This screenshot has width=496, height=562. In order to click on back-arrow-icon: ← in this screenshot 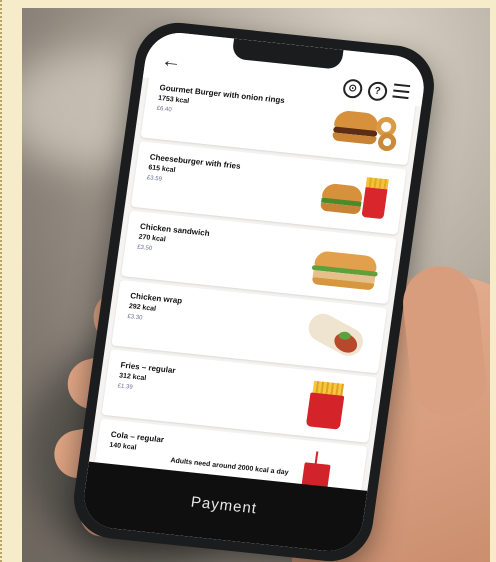, I will do `click(171, 61)`.